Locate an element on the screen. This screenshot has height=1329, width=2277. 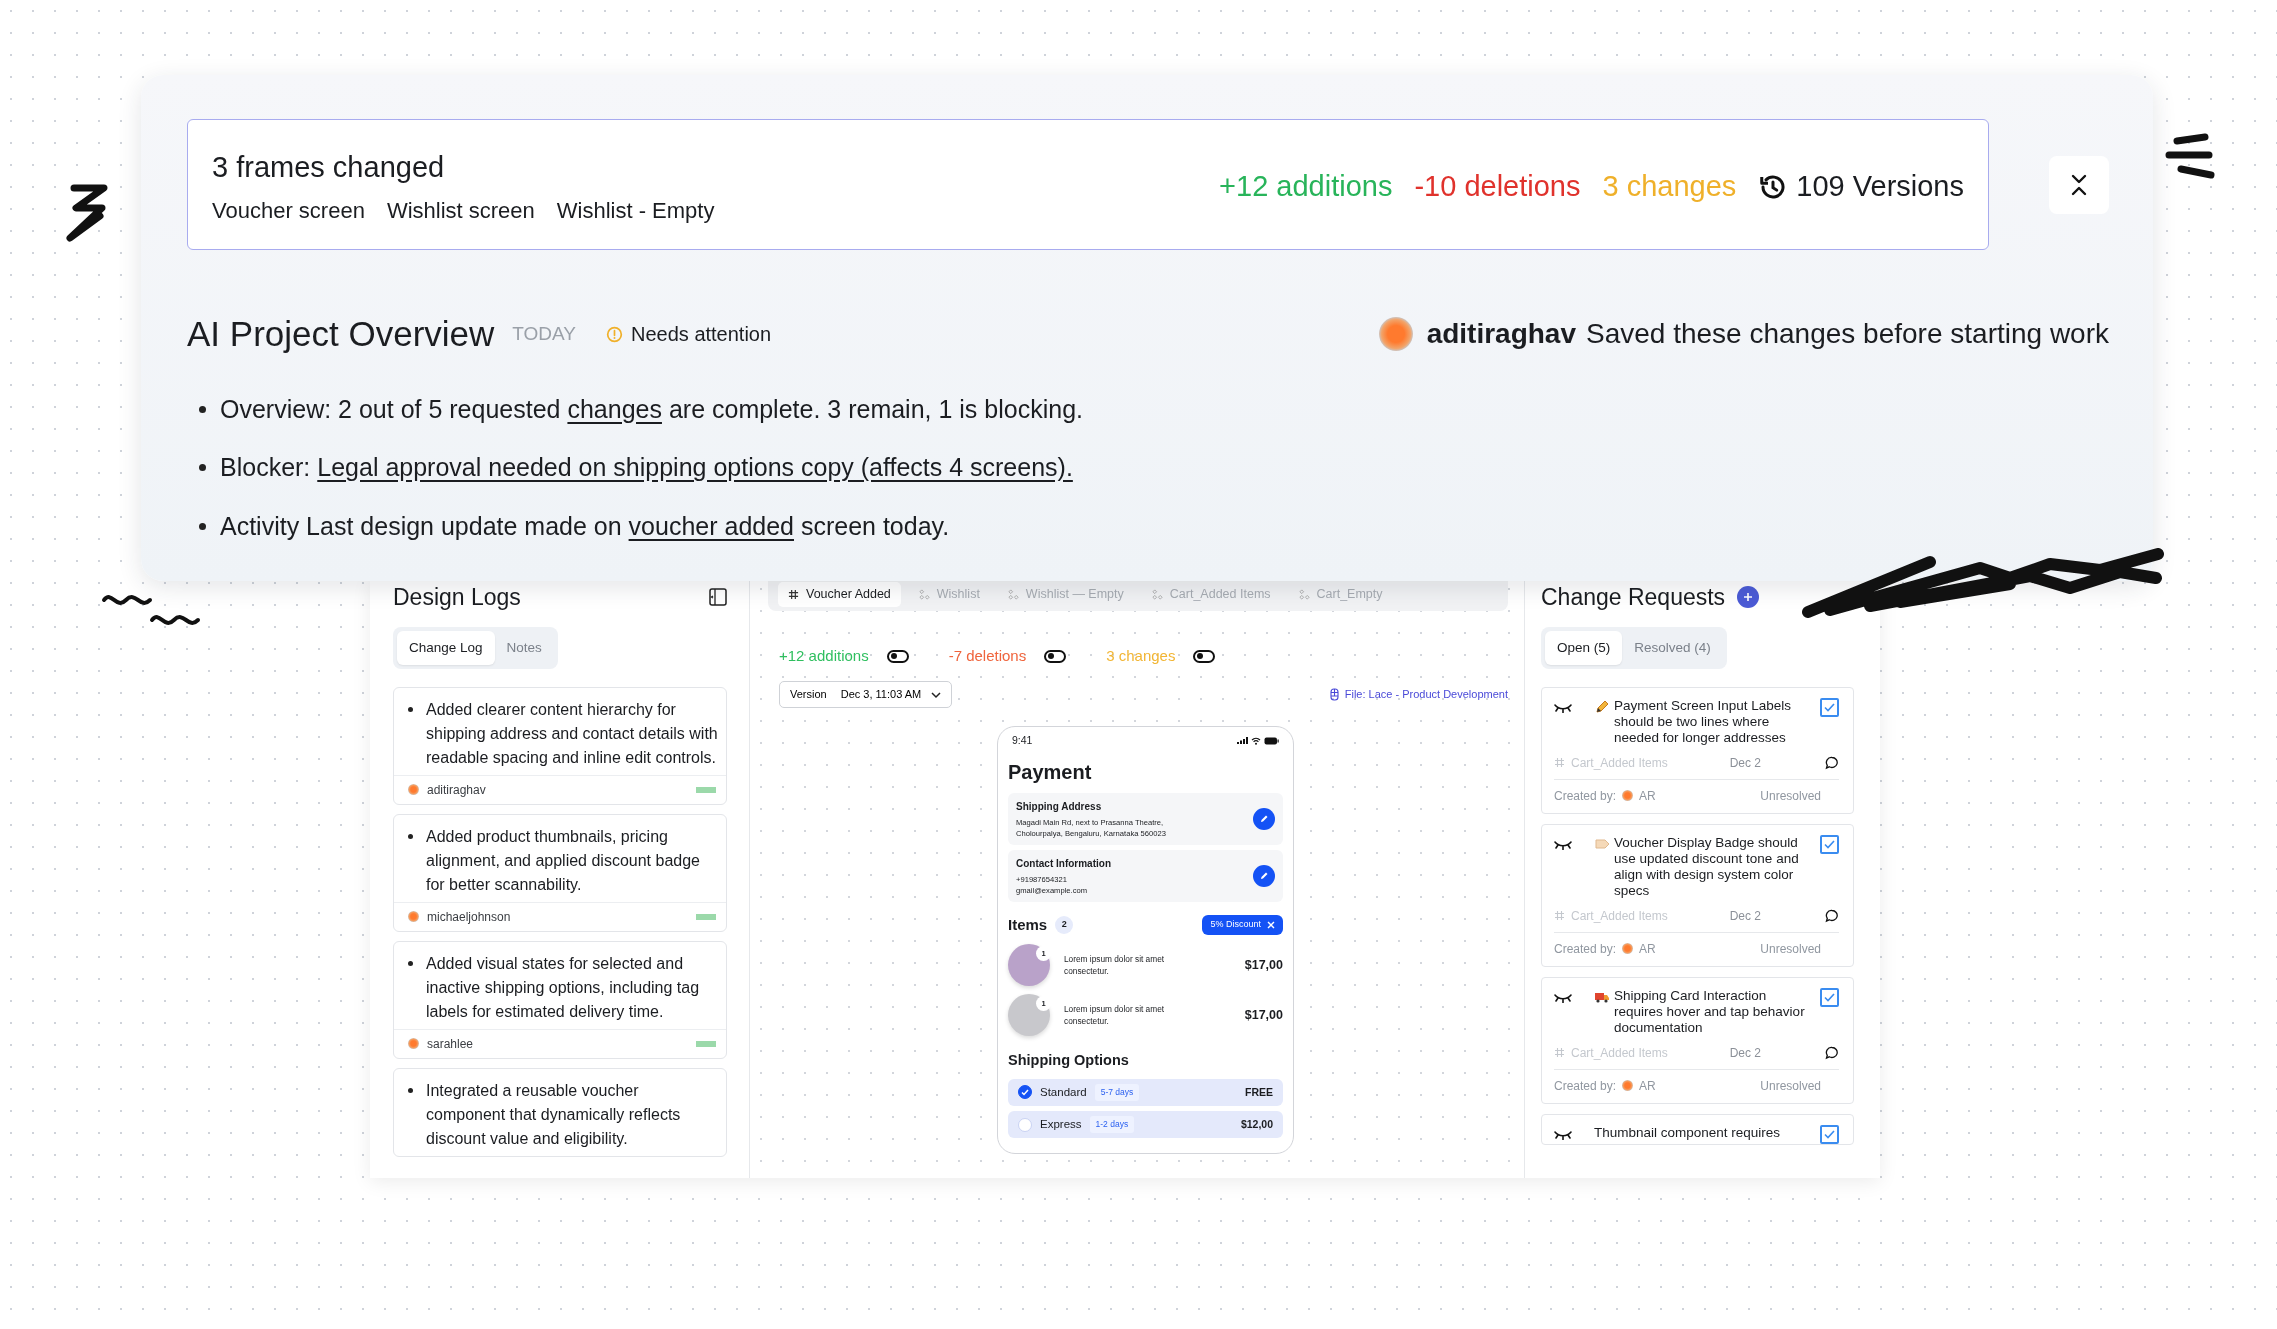
radio-button is located at coordinates (1025, 1092).